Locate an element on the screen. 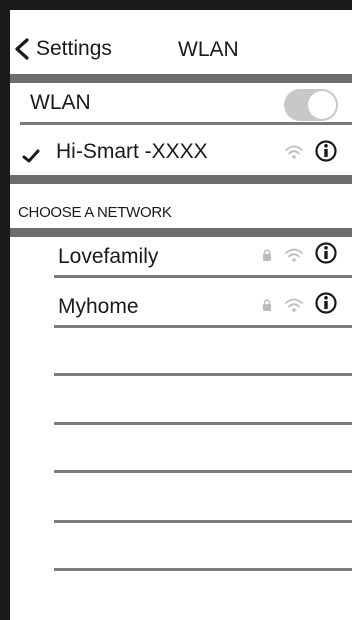 The image size is (352, 620). section-header: CHOOSE A NETWORK is located at coordinates (95, 212).